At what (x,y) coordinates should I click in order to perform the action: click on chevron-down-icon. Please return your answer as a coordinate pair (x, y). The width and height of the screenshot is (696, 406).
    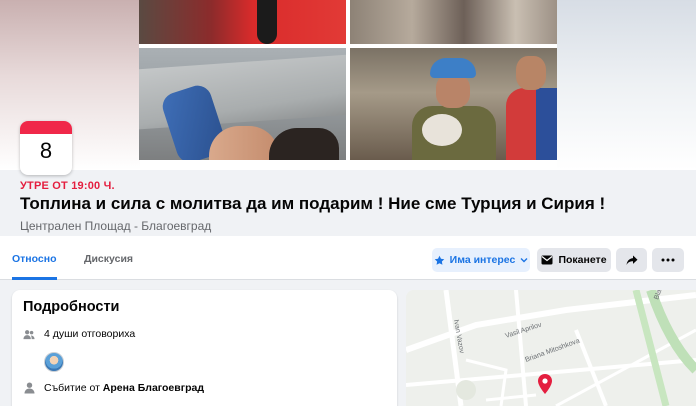
    Looking at the image, I should click on (524, 260).